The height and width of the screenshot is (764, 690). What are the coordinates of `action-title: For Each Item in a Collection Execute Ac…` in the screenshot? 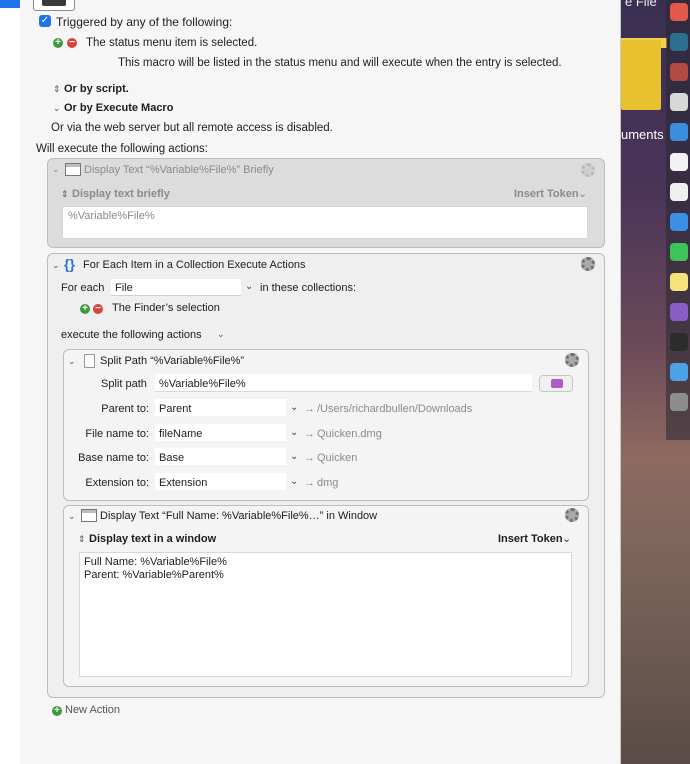 It's located at (194, 265).